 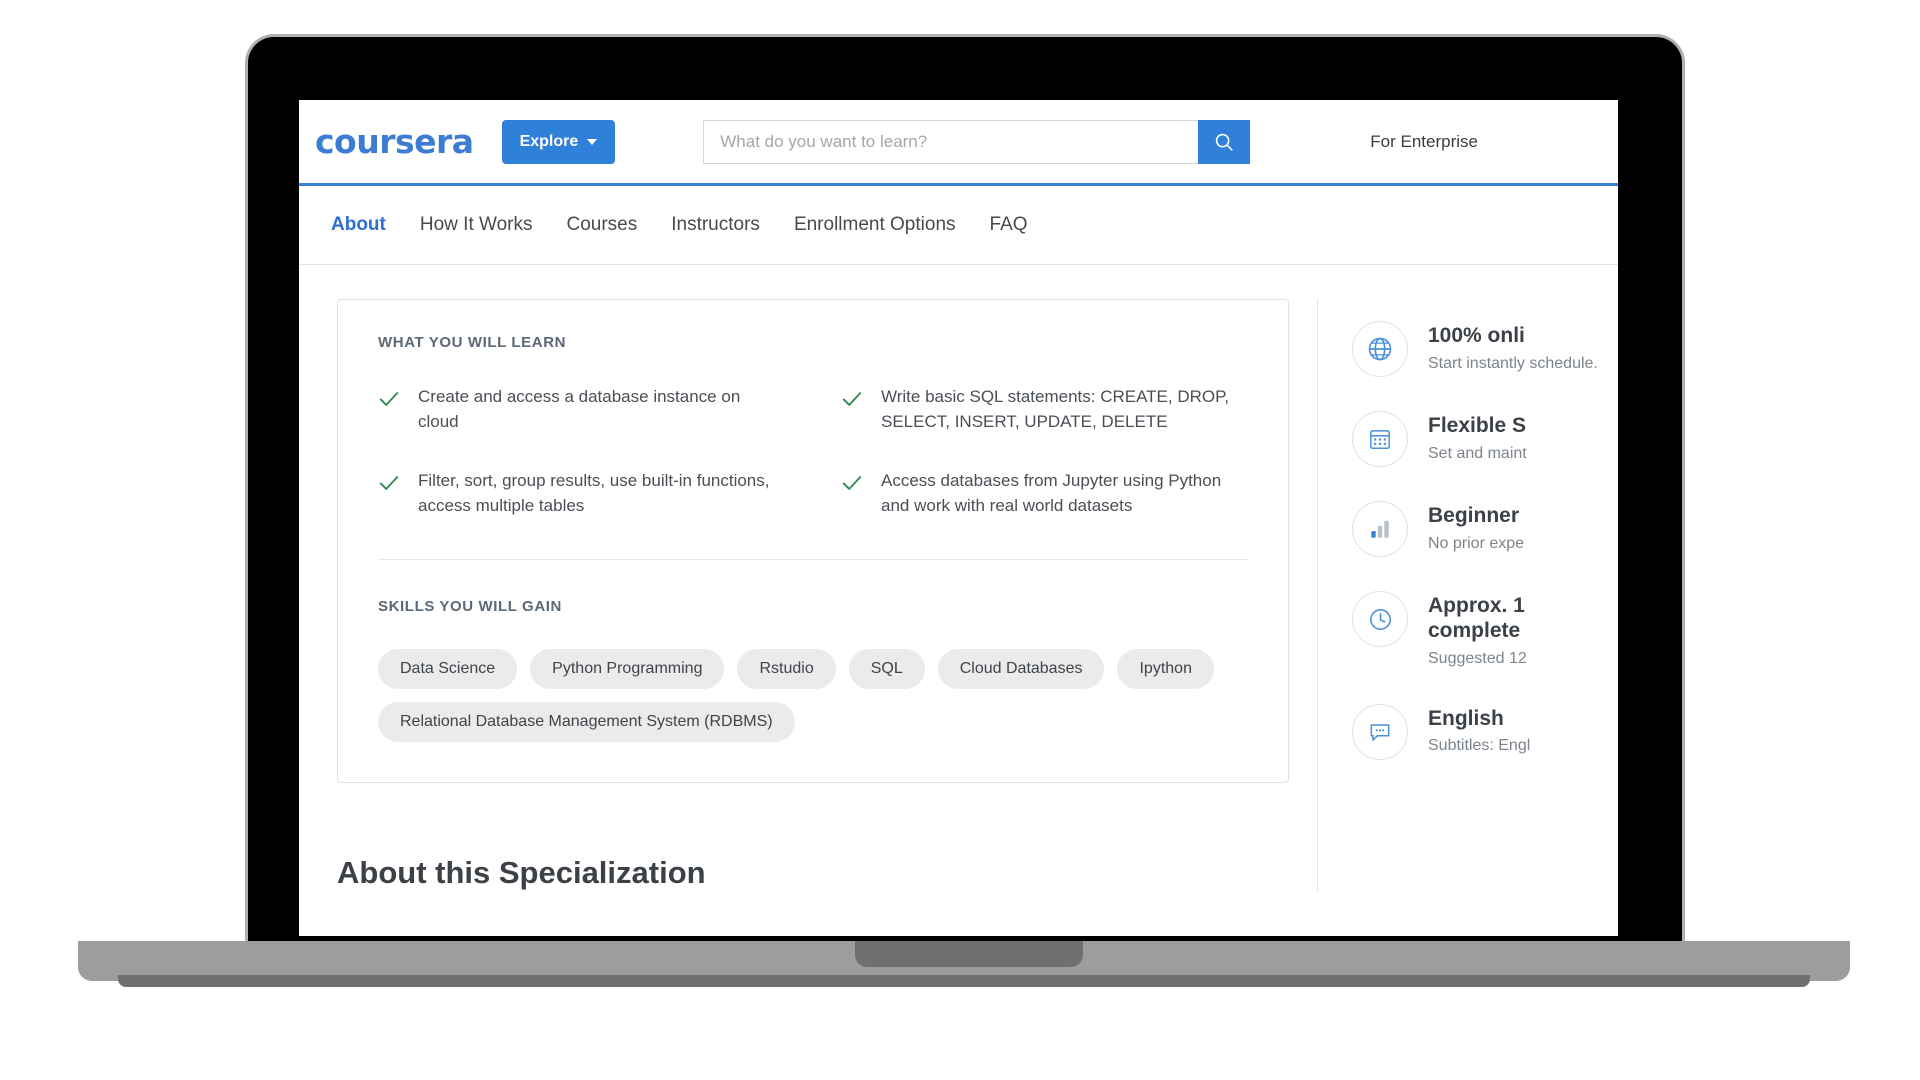 What do you see at coordinates (951, 141) in the screenshot?
I see `search-input` at bounding box center [951, 141].